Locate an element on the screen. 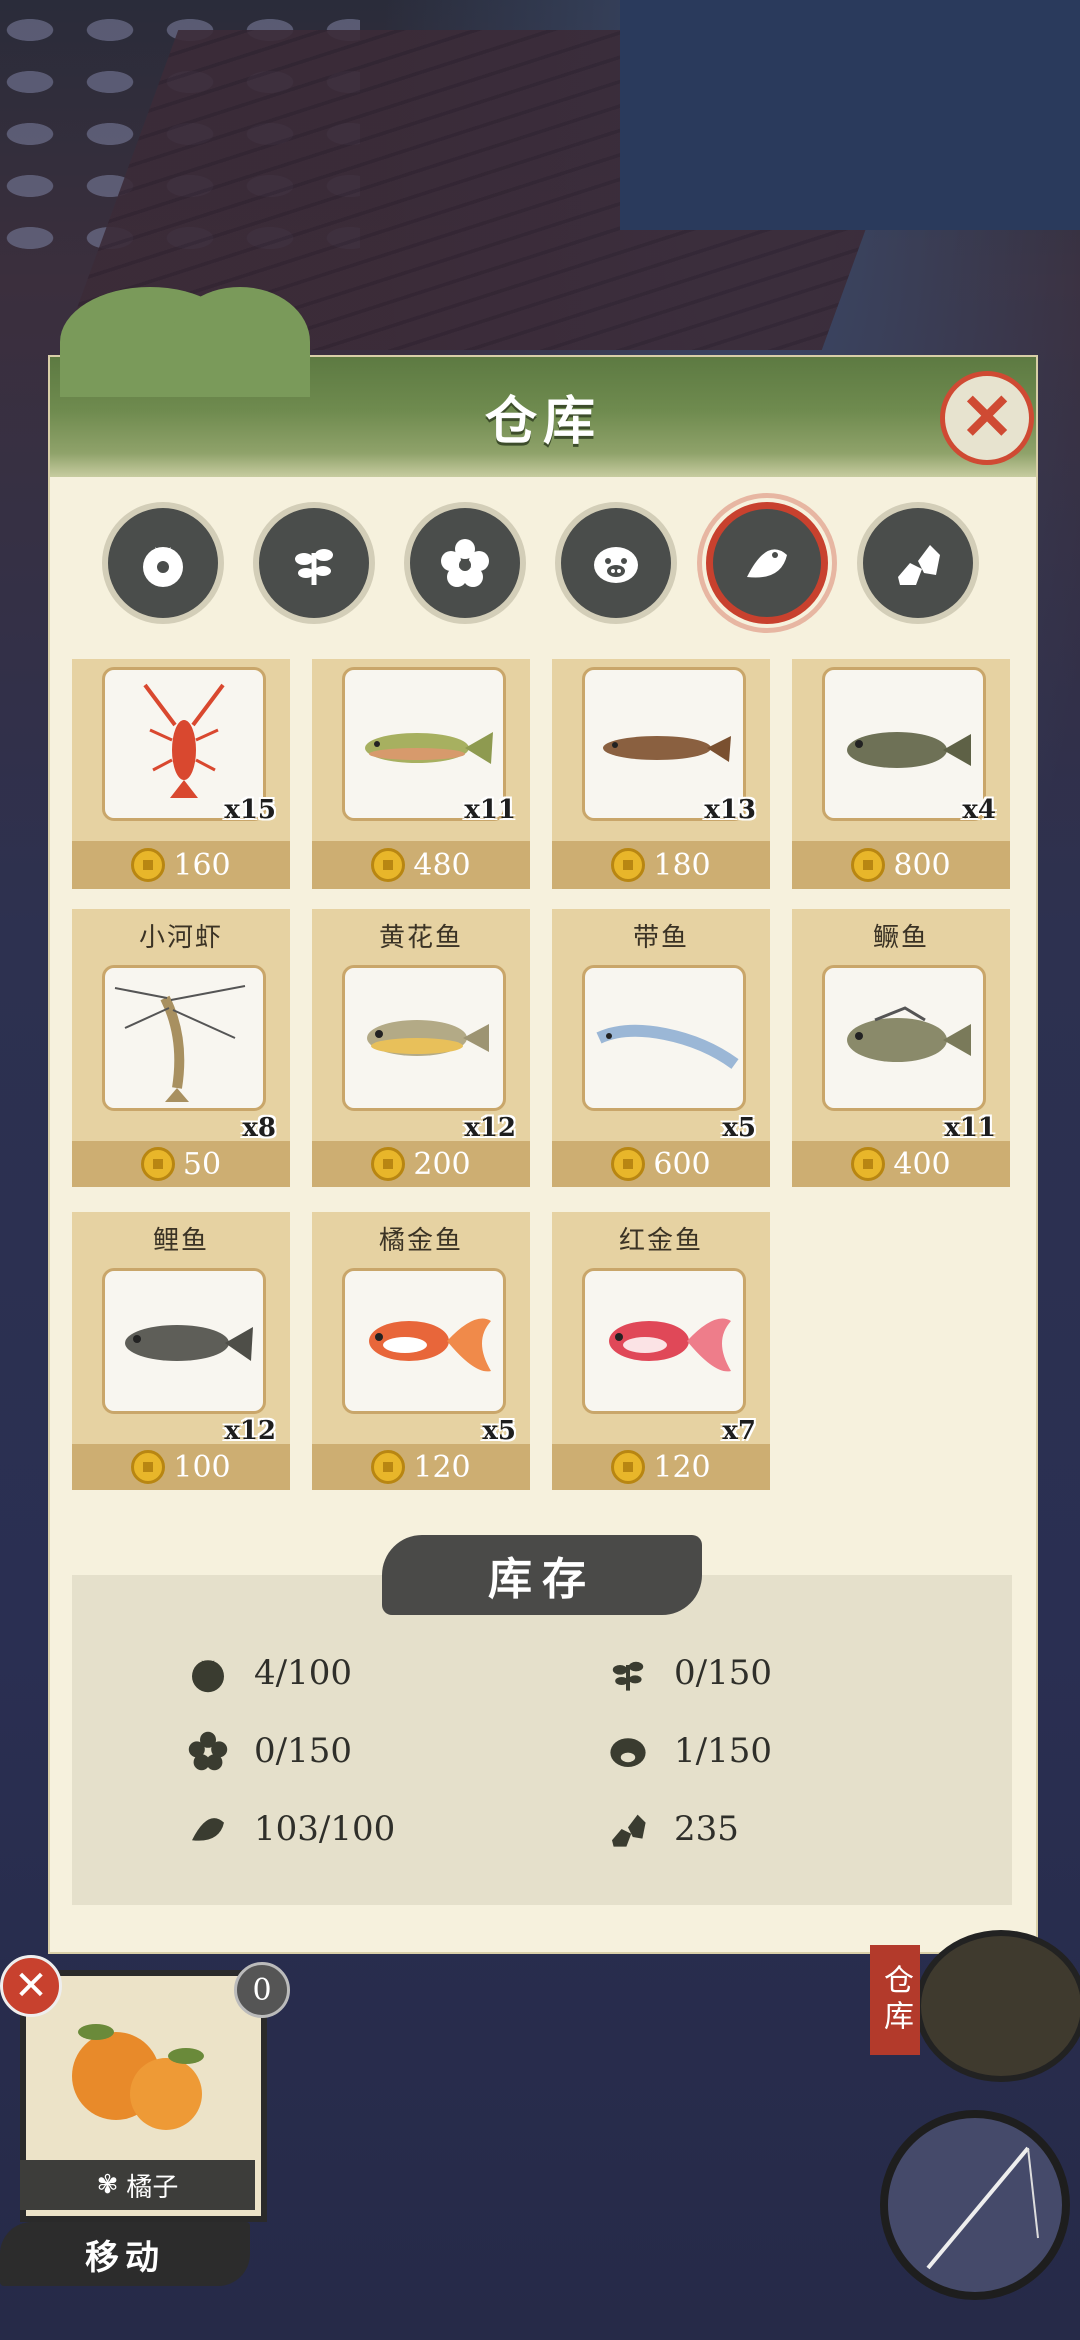 The height and width of the screenshot is (2340, 1080). tab-flowers is located at coordinates (465, 563).